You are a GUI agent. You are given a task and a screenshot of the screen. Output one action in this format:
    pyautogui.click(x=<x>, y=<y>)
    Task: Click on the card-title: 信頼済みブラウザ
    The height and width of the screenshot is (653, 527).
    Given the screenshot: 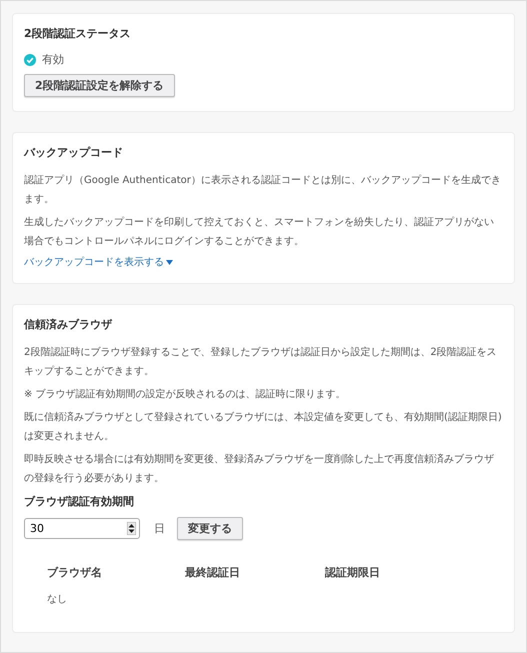 What is the action you would take?
    pyautogui.click(x=69, y=325)
    